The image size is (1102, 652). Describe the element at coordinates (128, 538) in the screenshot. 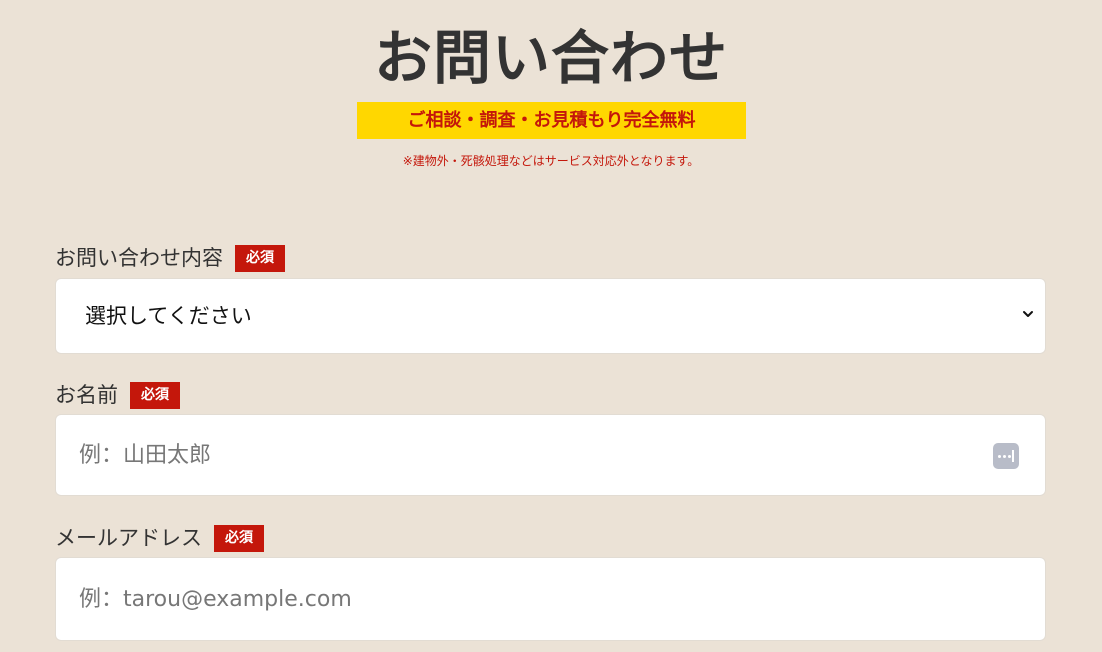

I see `email-label: メールアドレス` at that location.